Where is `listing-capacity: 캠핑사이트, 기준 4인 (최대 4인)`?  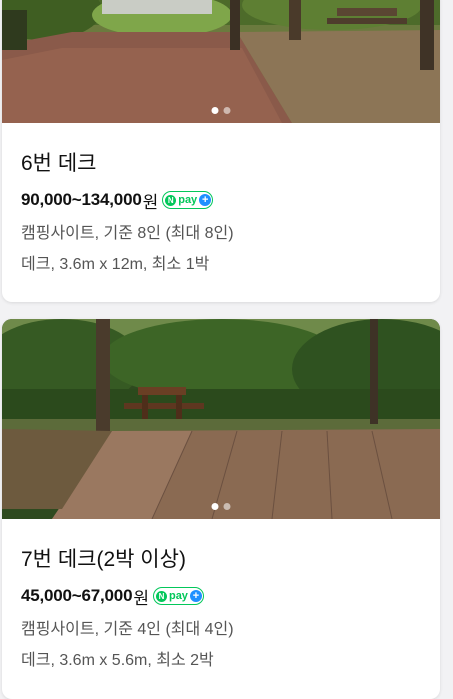
listing-capacity: 캠핑사이트, 기준 4인 (최대 4인) is located at coordinates (127, 629).